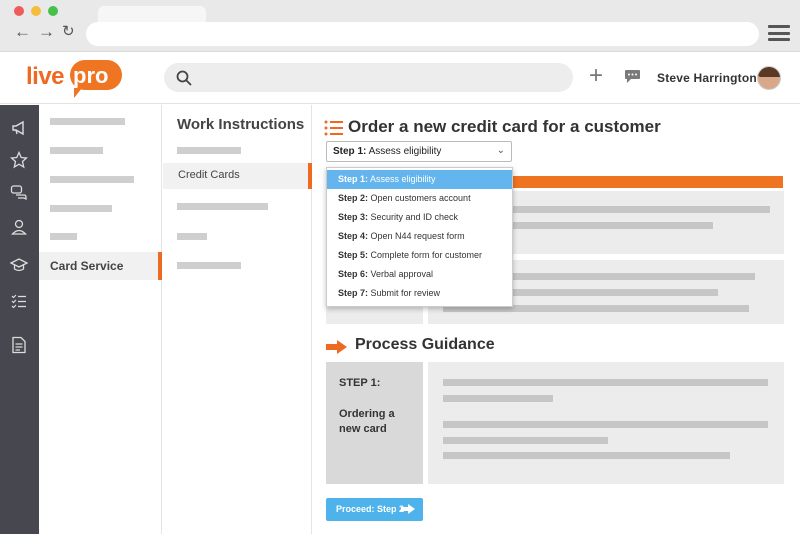  I want to click on step-select-prefix: Step 1:, so click(350, 151).